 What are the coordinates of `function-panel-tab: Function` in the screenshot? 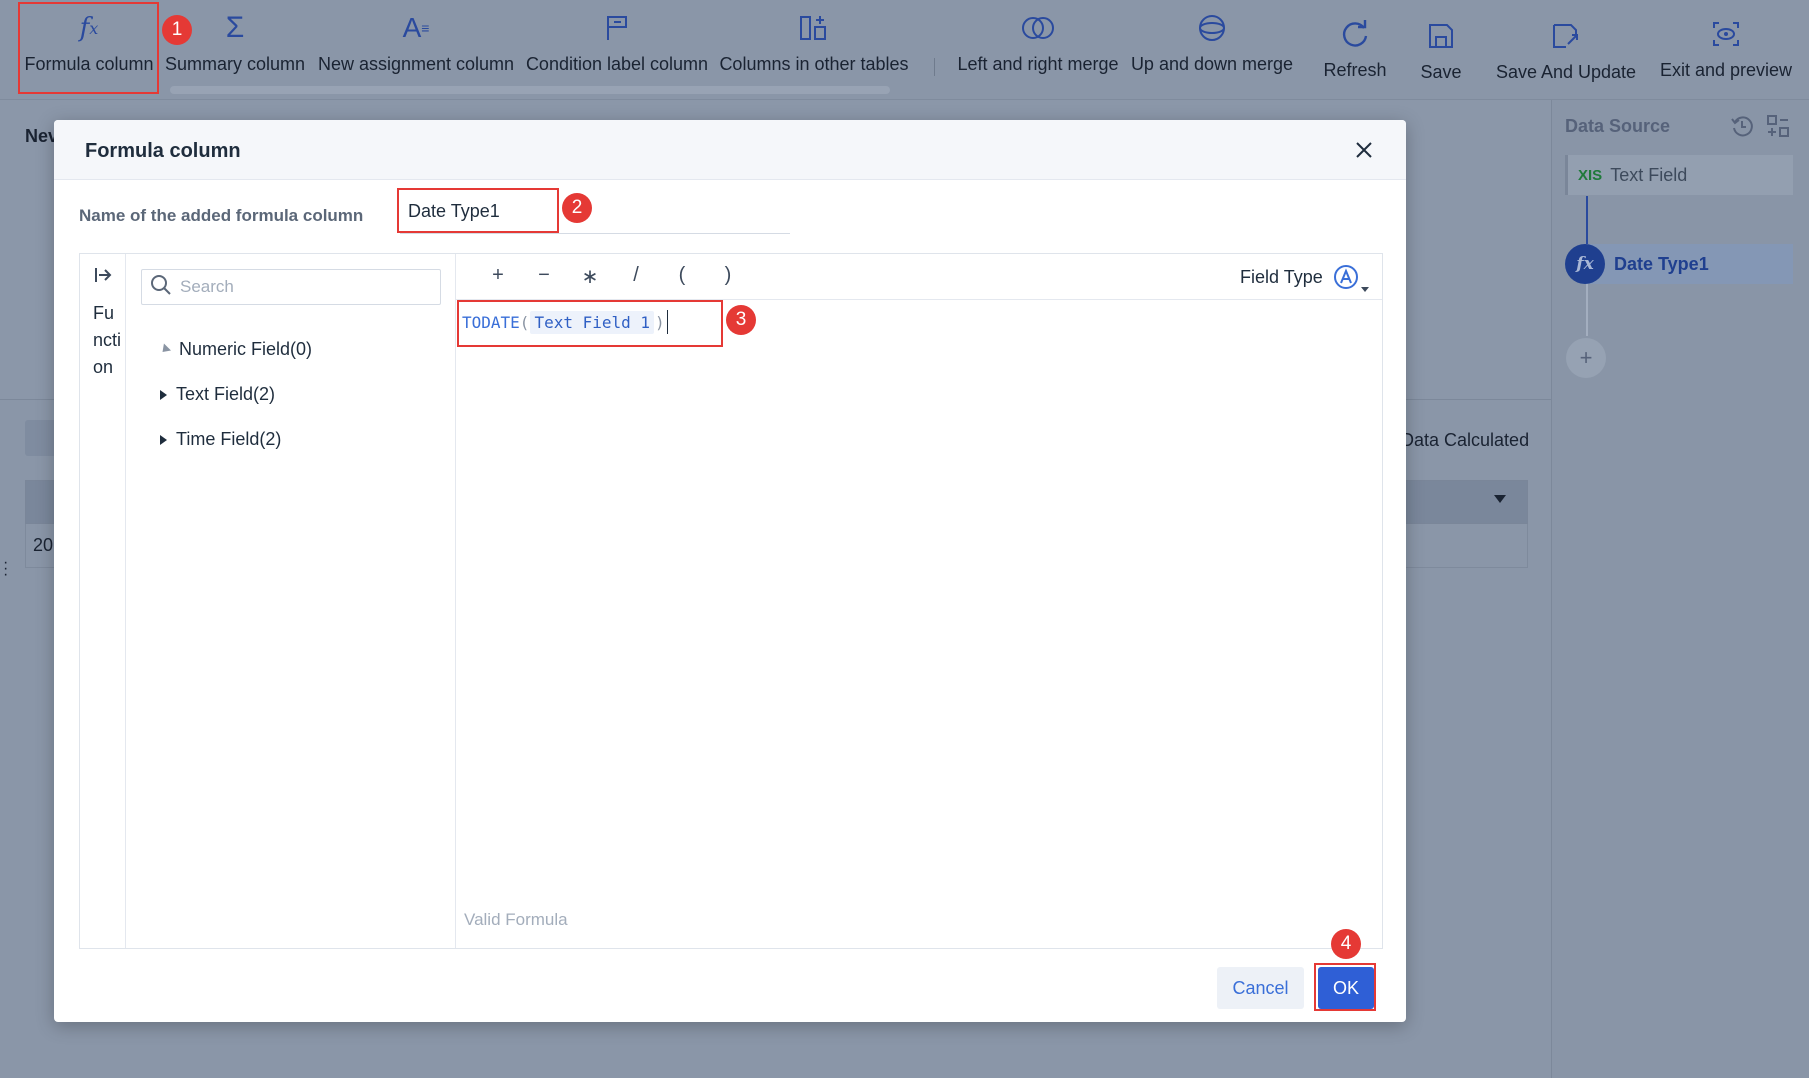 It's located at (103, 601).